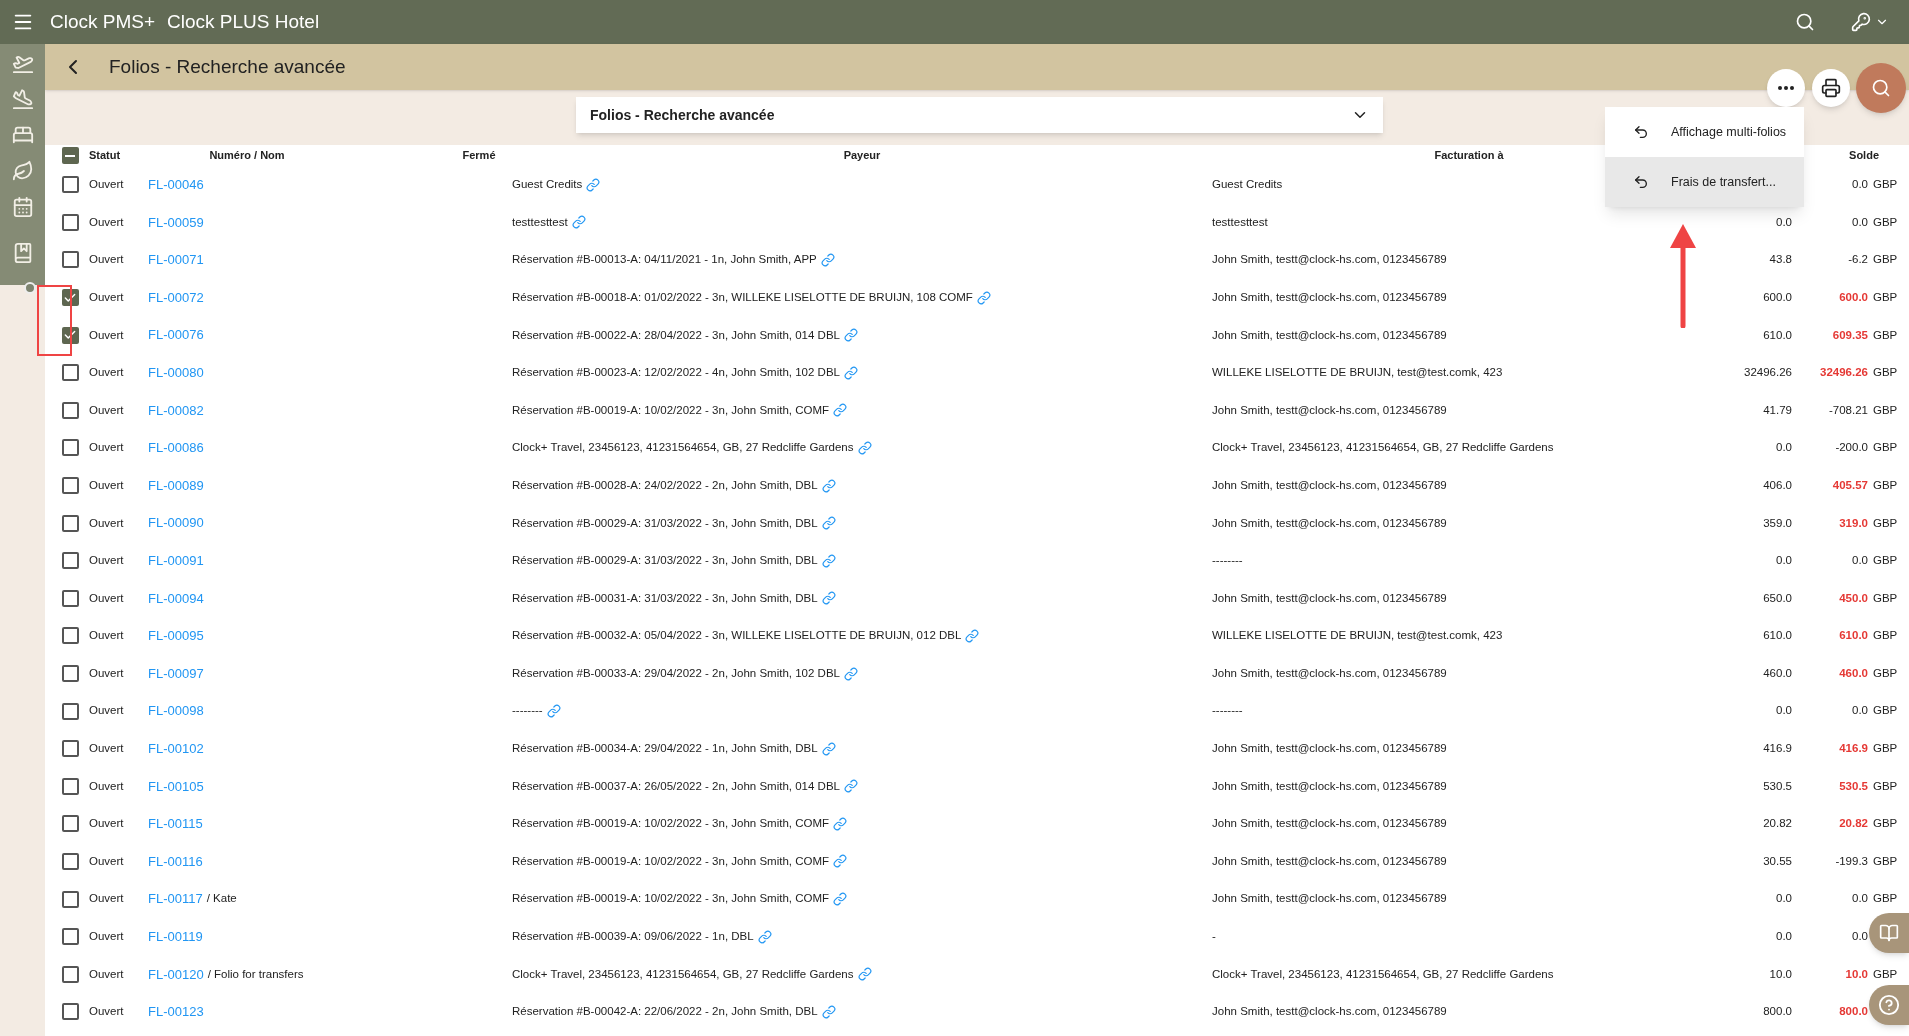 The height and width of the screenshot is (1036, 1909). What do you see at coordinates (22, 171) in the screenshot?
I see `leaf-icon` at bounding box center [22, 171].